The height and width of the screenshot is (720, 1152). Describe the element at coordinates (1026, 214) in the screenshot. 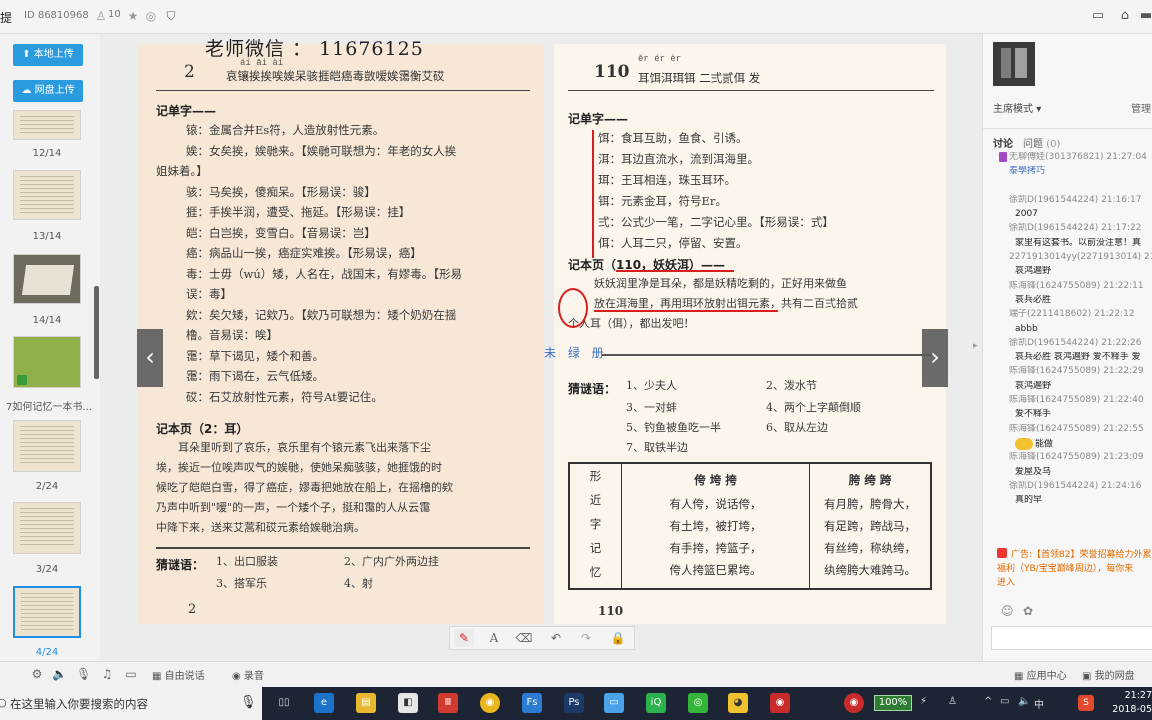

I see `chat-message: 2007` at that location.